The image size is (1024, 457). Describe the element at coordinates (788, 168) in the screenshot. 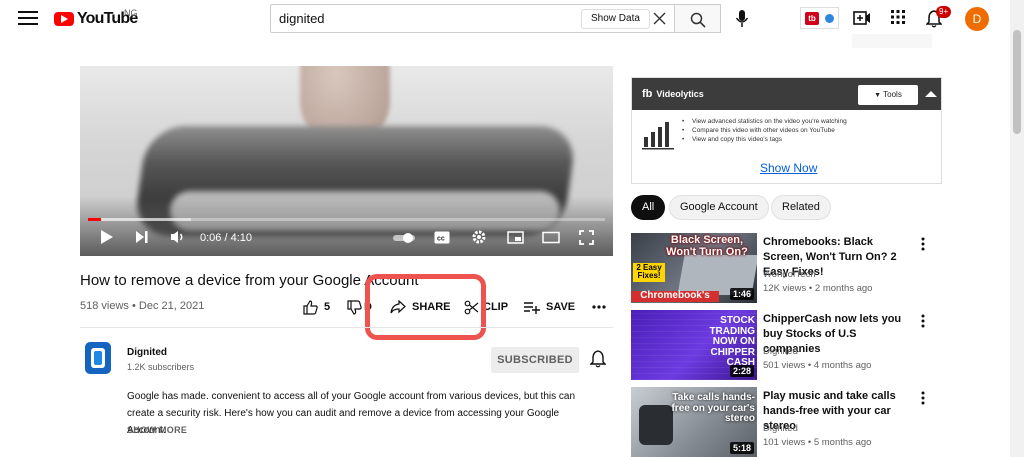

I see `show-now-link: Show Now` at that location.